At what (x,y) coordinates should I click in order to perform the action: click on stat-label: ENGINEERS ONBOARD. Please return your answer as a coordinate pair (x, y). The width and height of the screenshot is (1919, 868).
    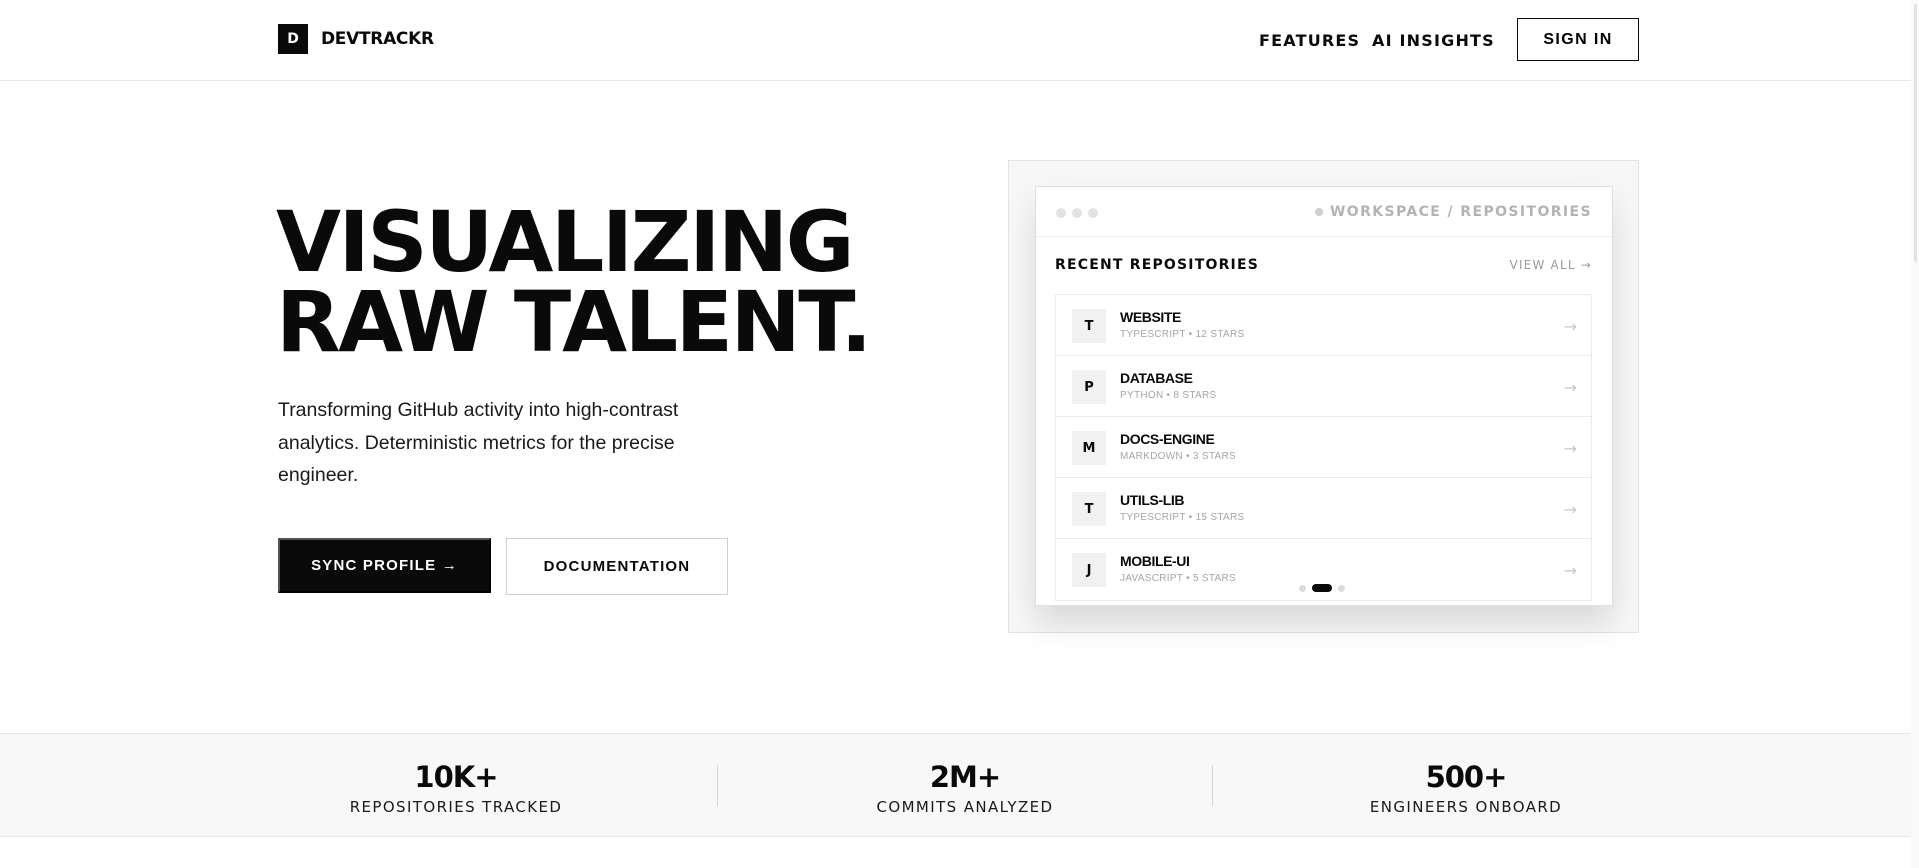
    Looking at the image, I should click on (1466, 807).